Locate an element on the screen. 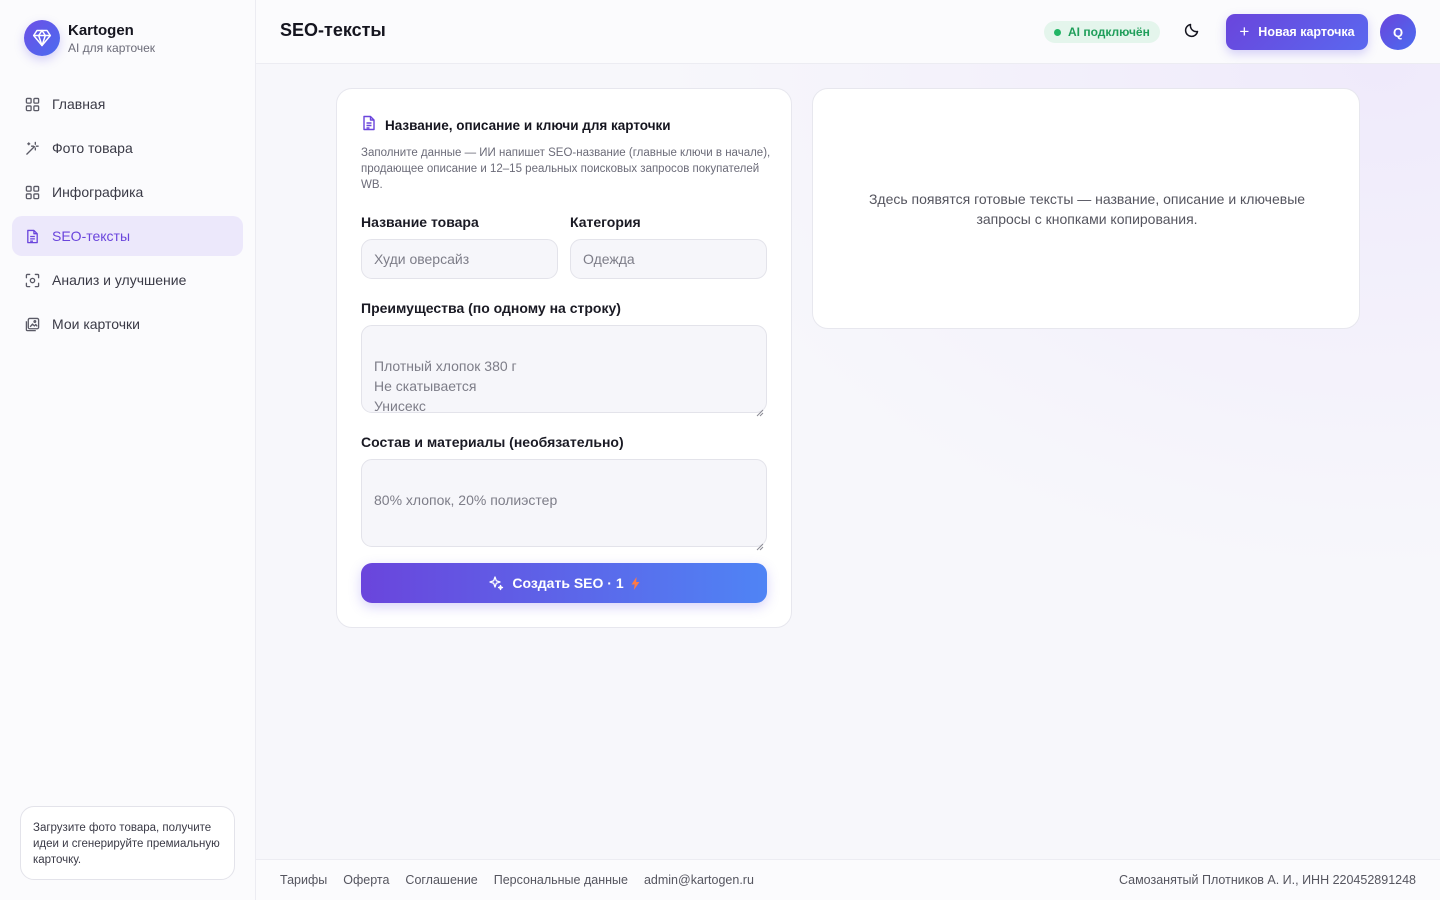  sidebar-item-my-cards: Мои карточки is located at coordinates (127, 324).